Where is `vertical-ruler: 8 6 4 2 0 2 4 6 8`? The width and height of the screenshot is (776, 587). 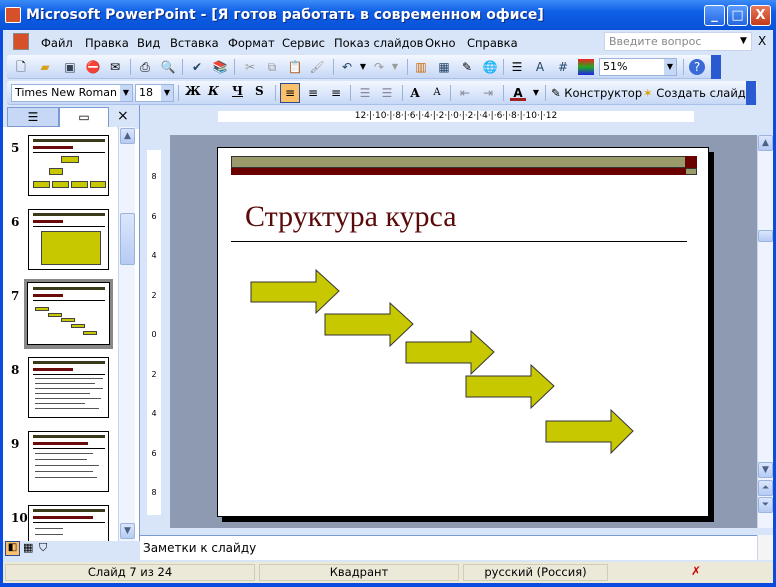
vertical-ruler: 8 6 4 2 0 2 4 6 8 is located at coordinates (154, 332).